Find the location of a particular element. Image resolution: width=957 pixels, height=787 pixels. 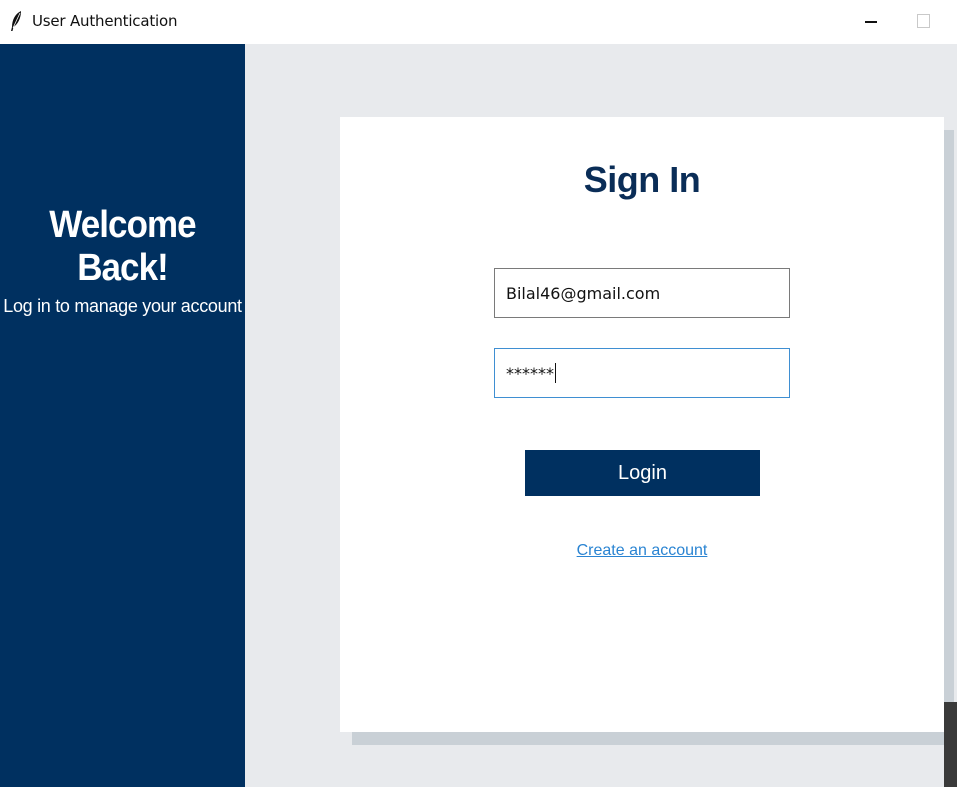

password-field: ****** is located at coordinates (642, 373).